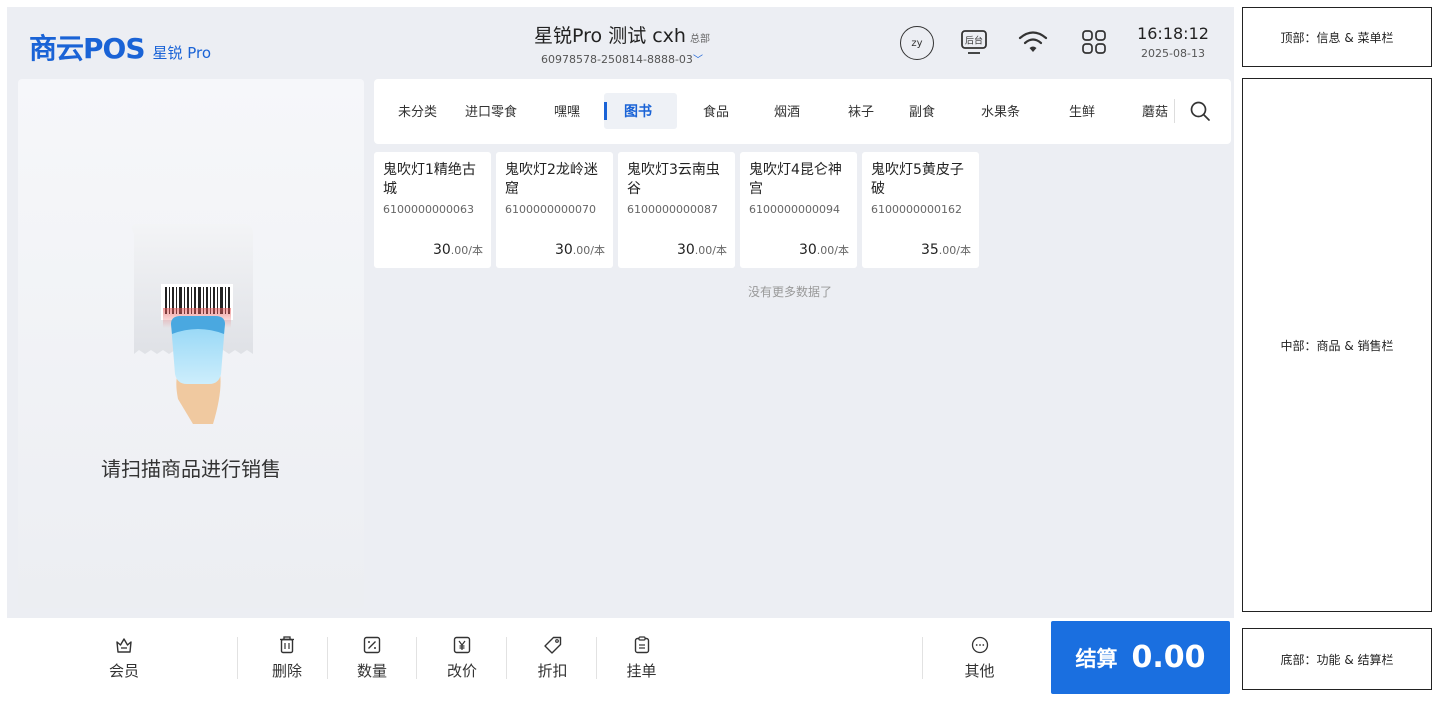 The image size is (1440, 705). What do you see at coordinates (922, 110) in the screenshot?
I see `category-tab: 副食` at bounding box center [922, 110].